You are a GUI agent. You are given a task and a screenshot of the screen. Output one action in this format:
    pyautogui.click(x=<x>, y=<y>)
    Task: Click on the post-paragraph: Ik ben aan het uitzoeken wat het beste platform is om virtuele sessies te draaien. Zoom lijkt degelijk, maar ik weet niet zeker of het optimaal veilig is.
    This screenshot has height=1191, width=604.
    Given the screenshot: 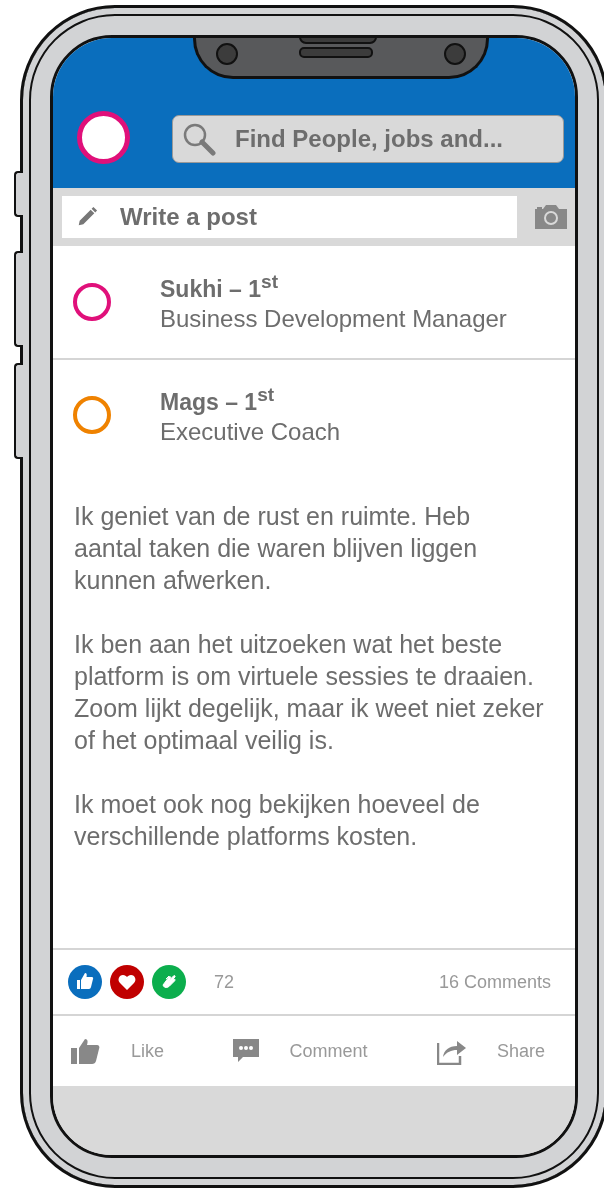 What is the action you would take?
    pyautogui.click(x=309, y=692)
    